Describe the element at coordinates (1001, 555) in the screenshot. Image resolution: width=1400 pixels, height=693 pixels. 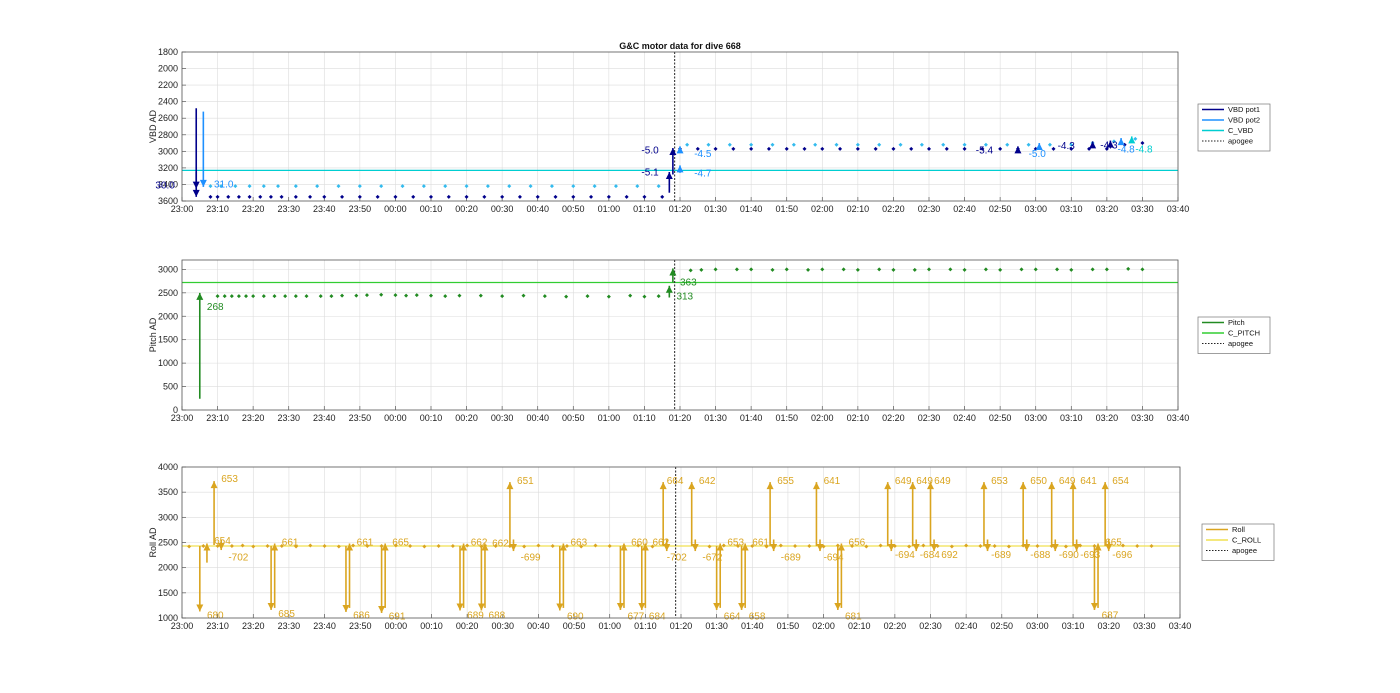
I see `arrow-value-label: -689` at that location.